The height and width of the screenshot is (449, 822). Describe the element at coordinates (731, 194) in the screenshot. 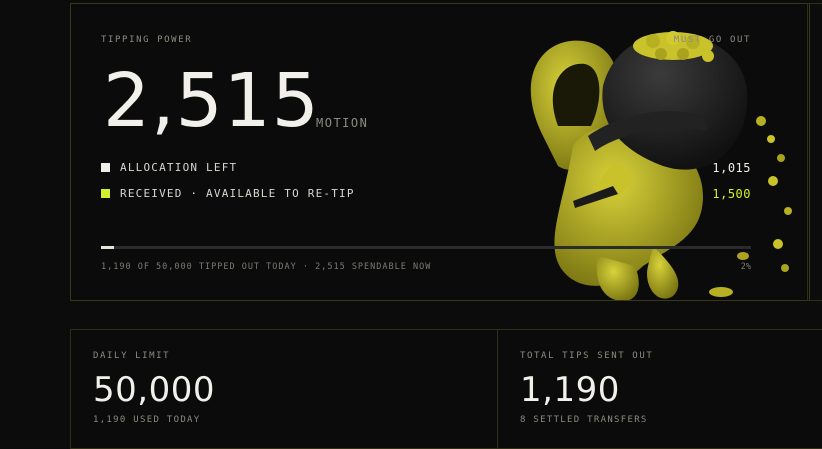

I see `received-value: 1,500` at that location.